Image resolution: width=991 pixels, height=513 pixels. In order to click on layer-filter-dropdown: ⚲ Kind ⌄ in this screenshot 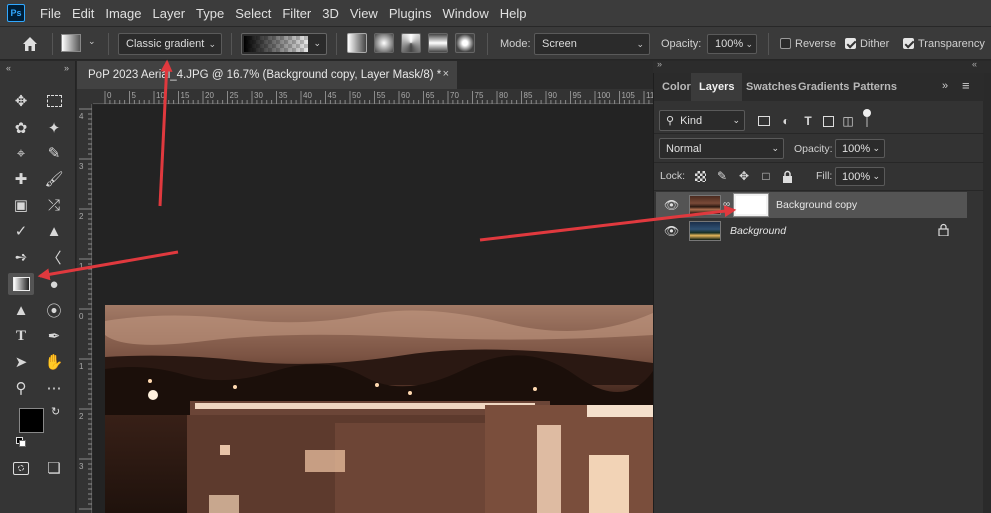, I will do `click(702, 120)`.